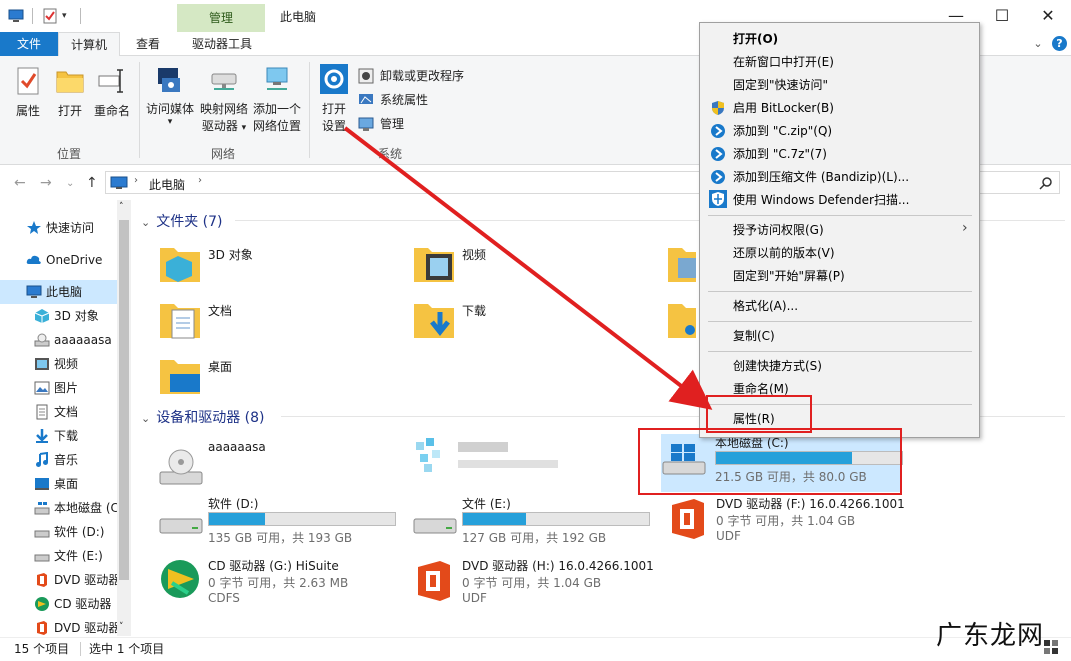 This screenshot has width=1071, height=661. Describe the element at coordinates (16, 16) in the screenshot. I see `computer-icon` at that location.